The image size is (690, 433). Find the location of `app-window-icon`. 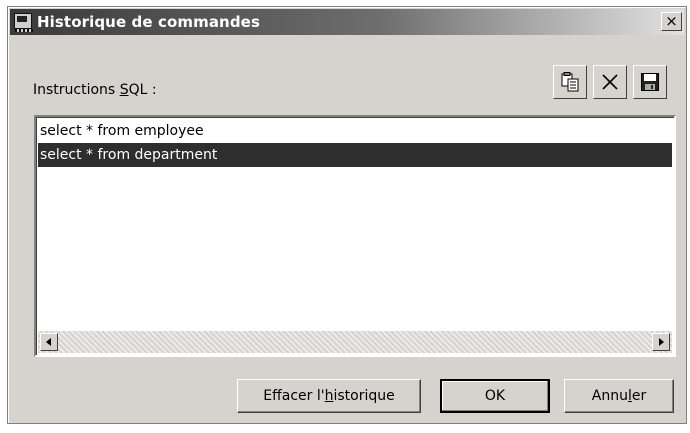

app-window-icon is located at coordinates (23, 22).